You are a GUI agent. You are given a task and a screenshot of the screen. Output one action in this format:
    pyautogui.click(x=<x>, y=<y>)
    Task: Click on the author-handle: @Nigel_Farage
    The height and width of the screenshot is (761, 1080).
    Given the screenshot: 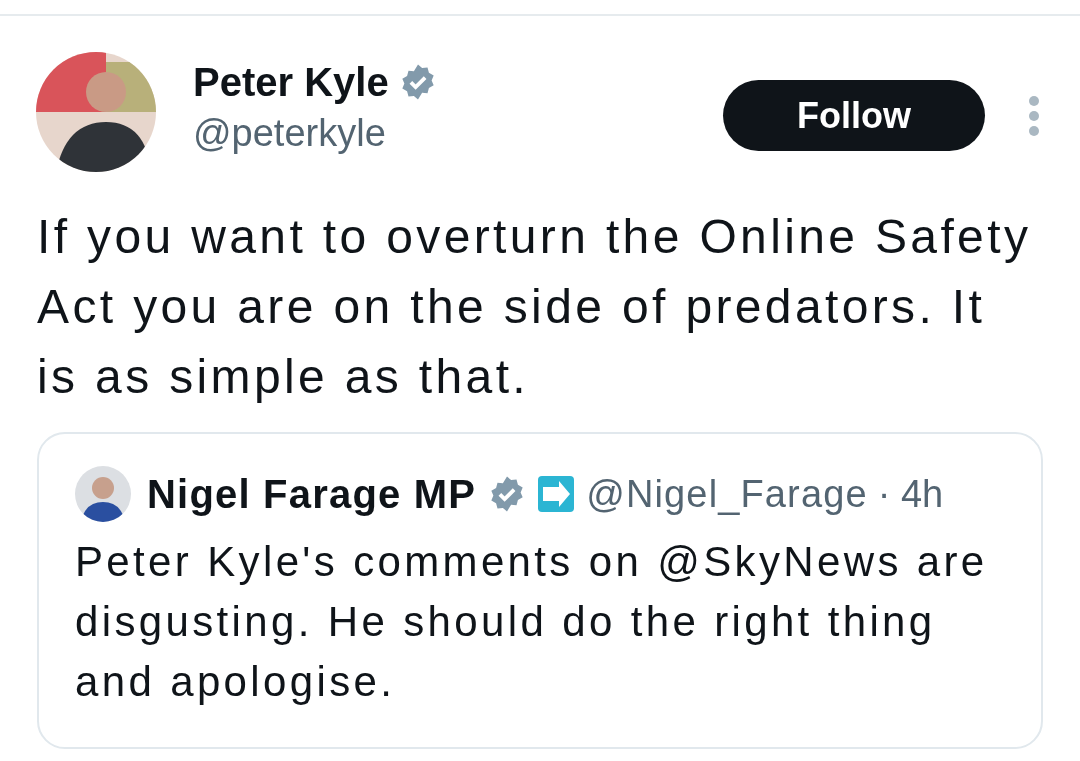 What is the action you would take?
    pyautogui.click(x=727, y=494)
    